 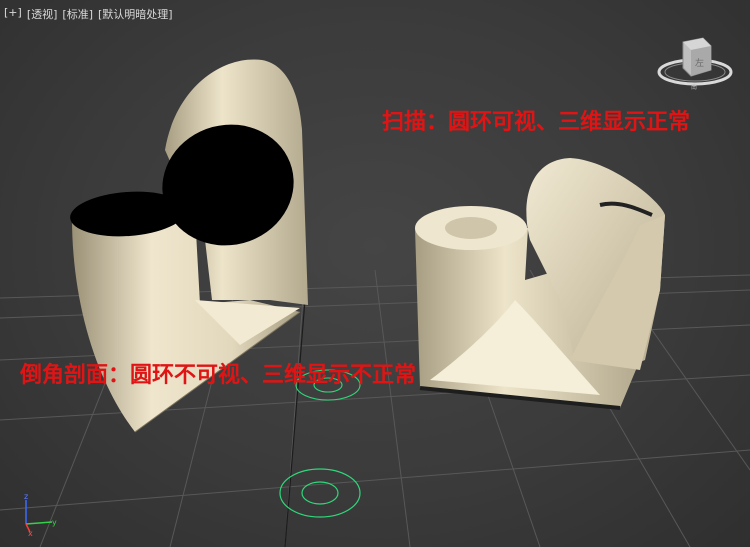 I want to click on viewport-label-menu: [+] [透视] [标准] [默认明暗处理], so click(x=88, y=14).